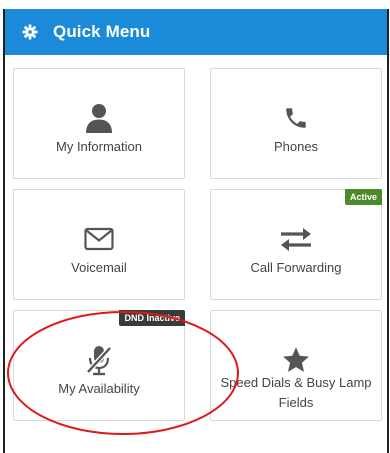 This screenshot has width=390, height=453. I want to click on status-badge: Active, so click(363, 197).